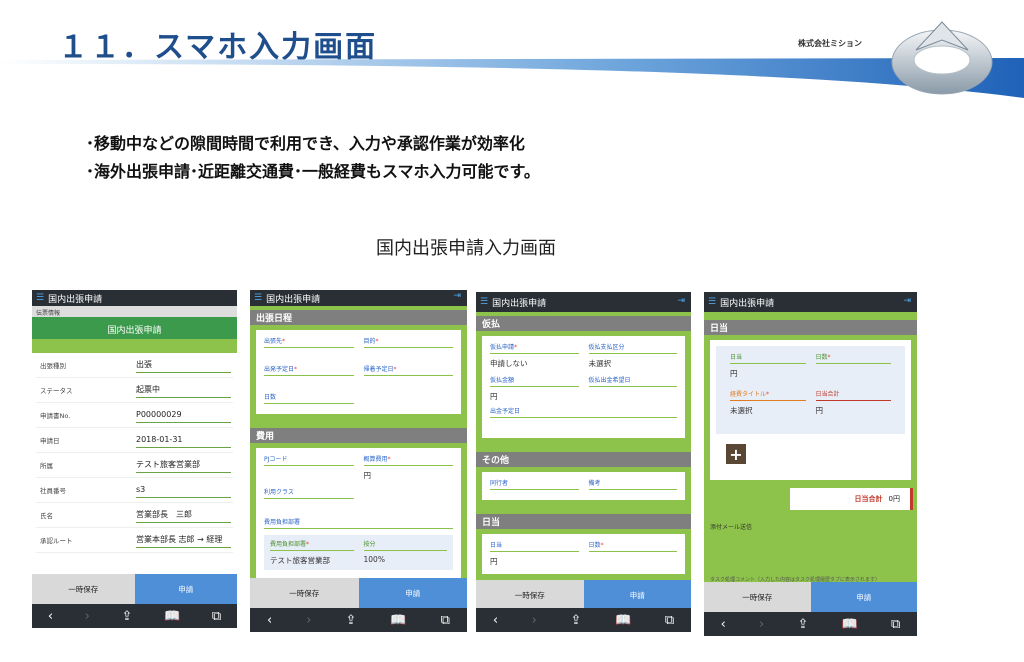  Describe the element at coordinates (405, 552) in the screenshot. I see `burden-ratio: 按分 100%` at that location.